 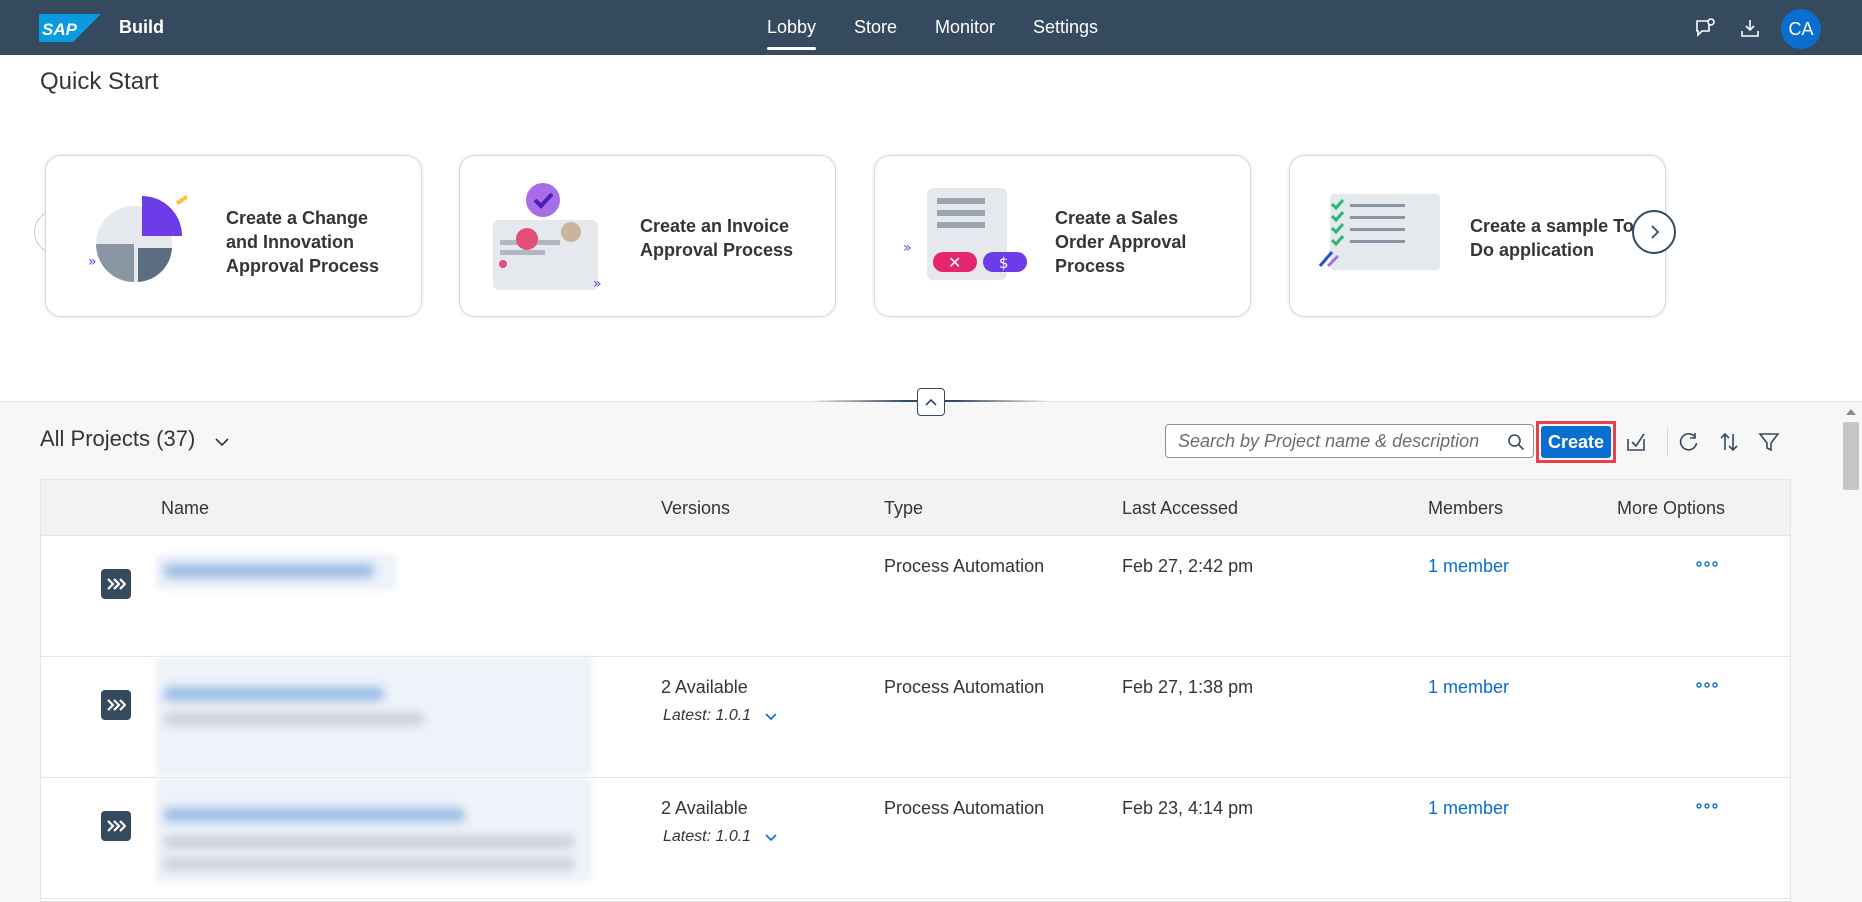 What do you see at coordinates (1065, 27) in the screenshot?
I see `nav-settings: Settings` at bounding box center [1065, 27].